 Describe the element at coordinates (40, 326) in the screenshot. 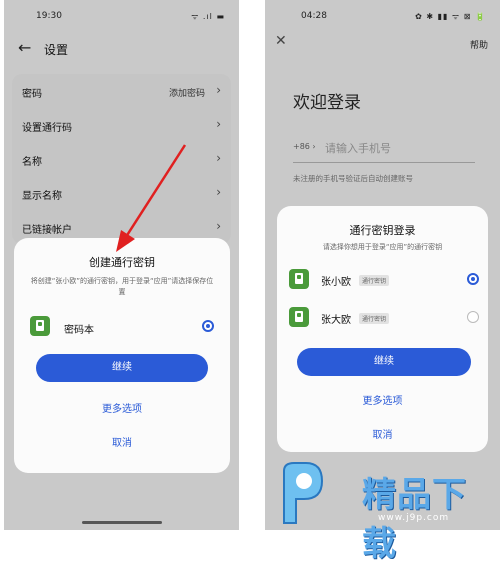

I see `password-book-app-icon` at that location.